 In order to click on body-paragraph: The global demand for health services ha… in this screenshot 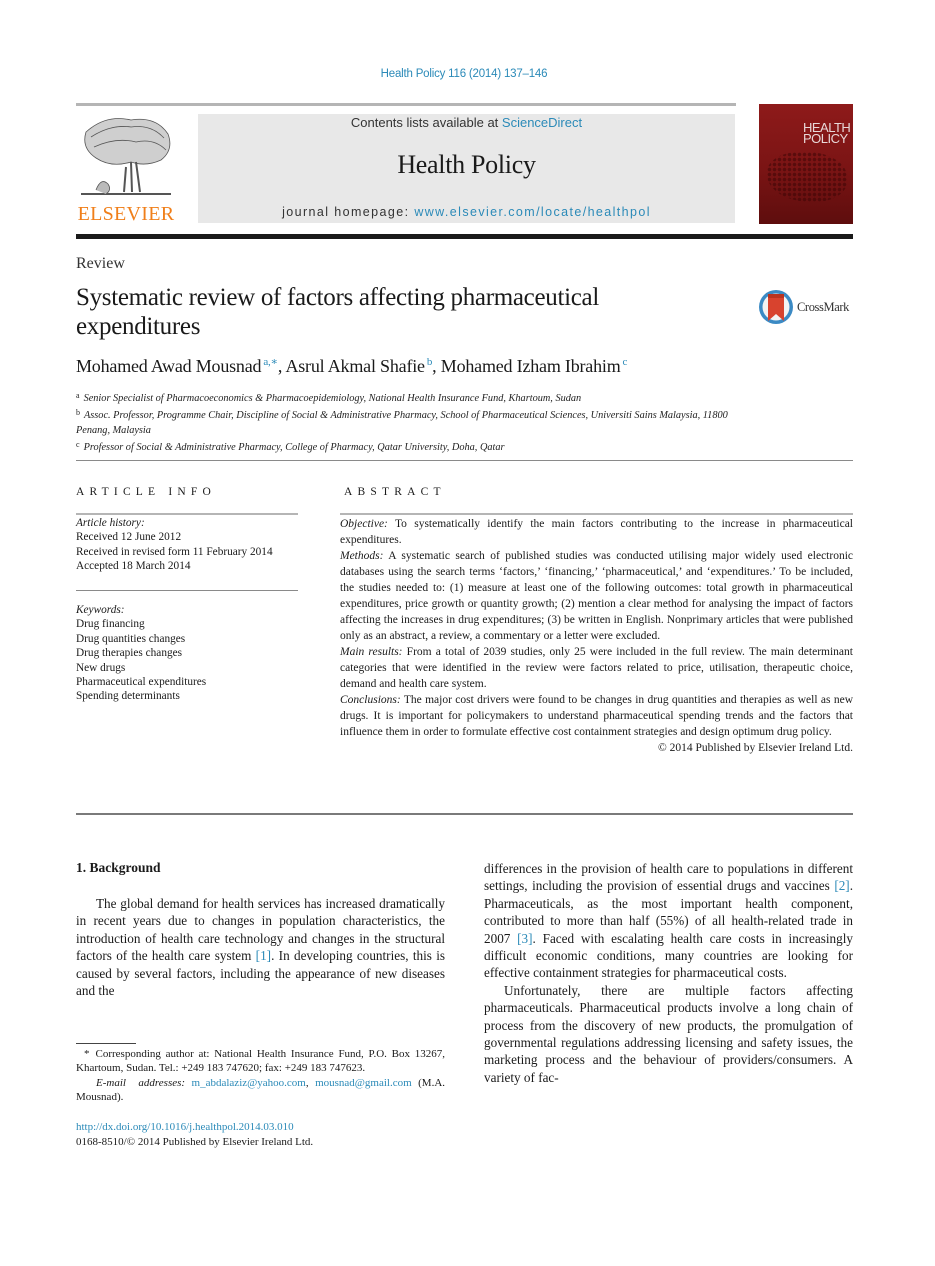, I will do `click(260, 947)`.